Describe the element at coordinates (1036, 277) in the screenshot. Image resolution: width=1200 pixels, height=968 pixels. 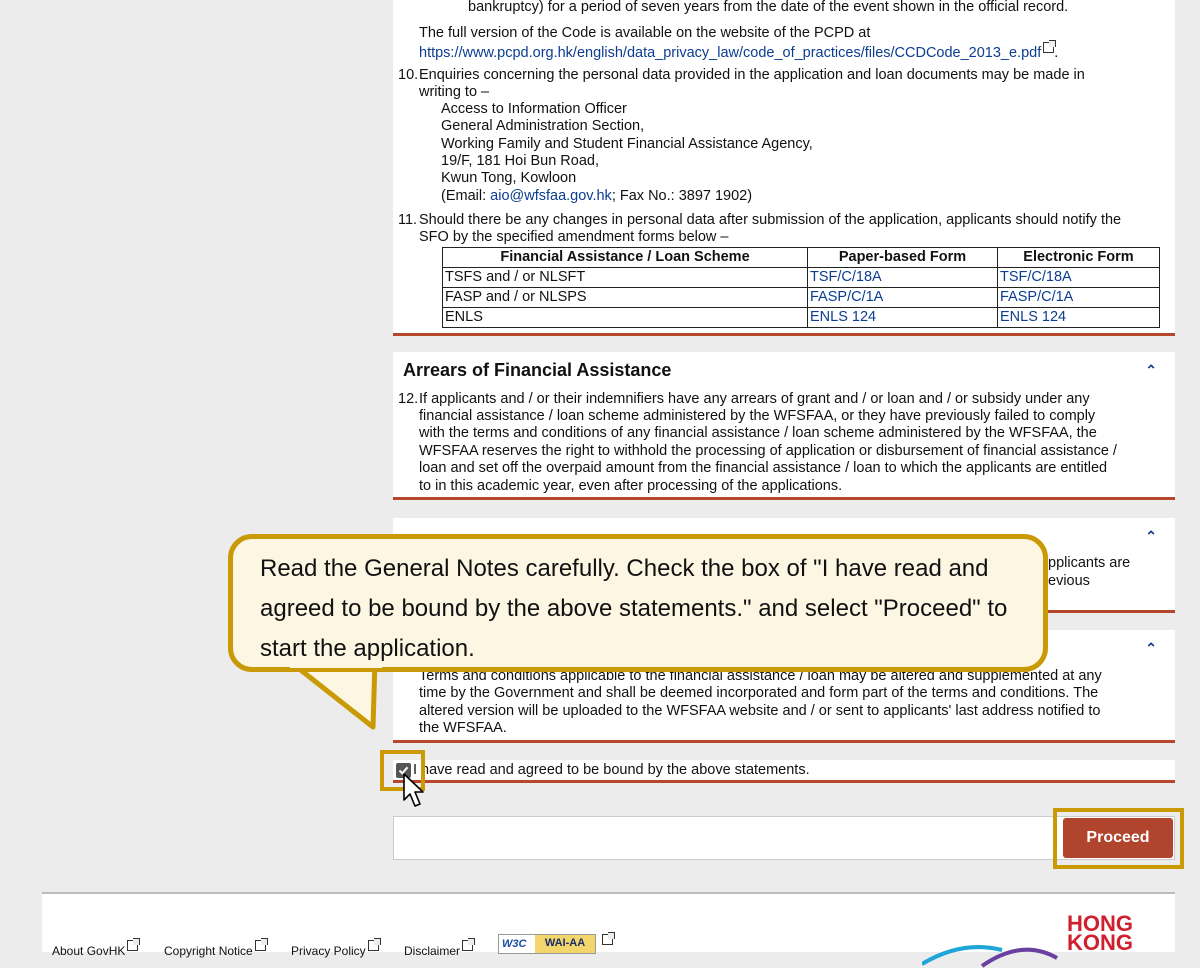
I see `electronic-form-link: TSF/C/18A` at that location.